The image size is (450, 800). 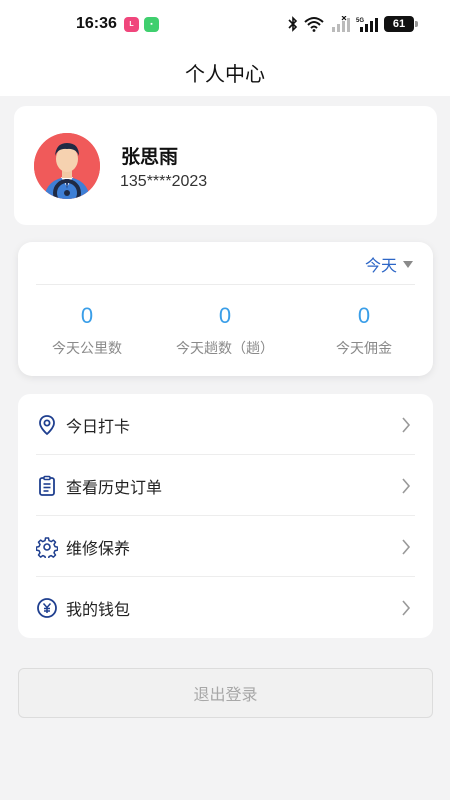 I want to click on battery-icon: 61, so click(x=401, y=24).